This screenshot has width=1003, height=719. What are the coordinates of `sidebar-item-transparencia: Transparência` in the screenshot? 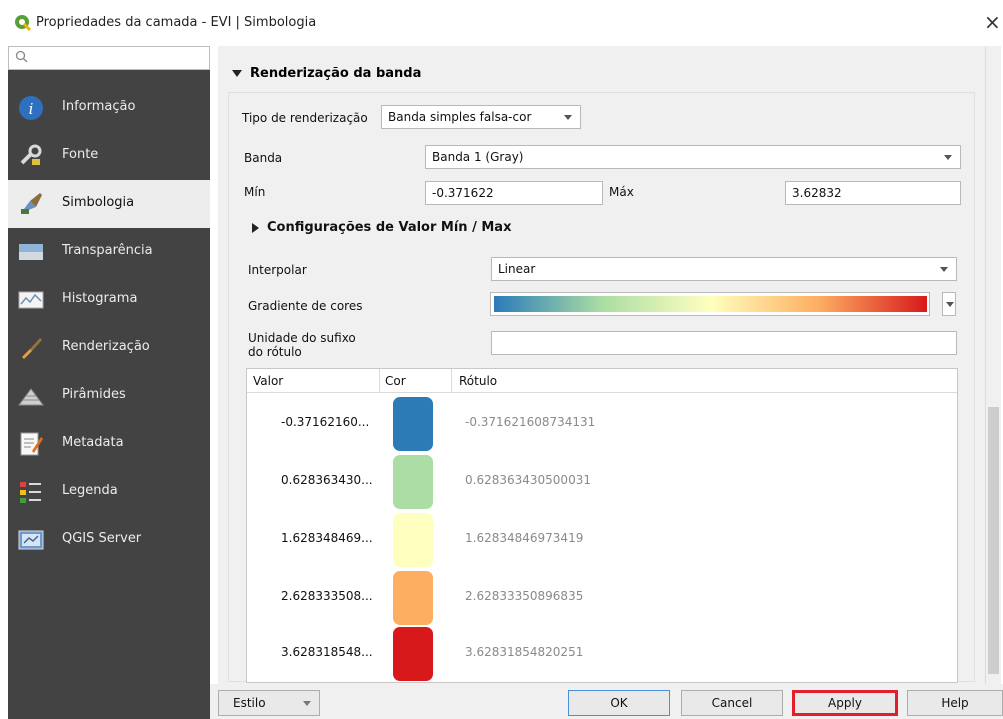 It's located at (109, 252).